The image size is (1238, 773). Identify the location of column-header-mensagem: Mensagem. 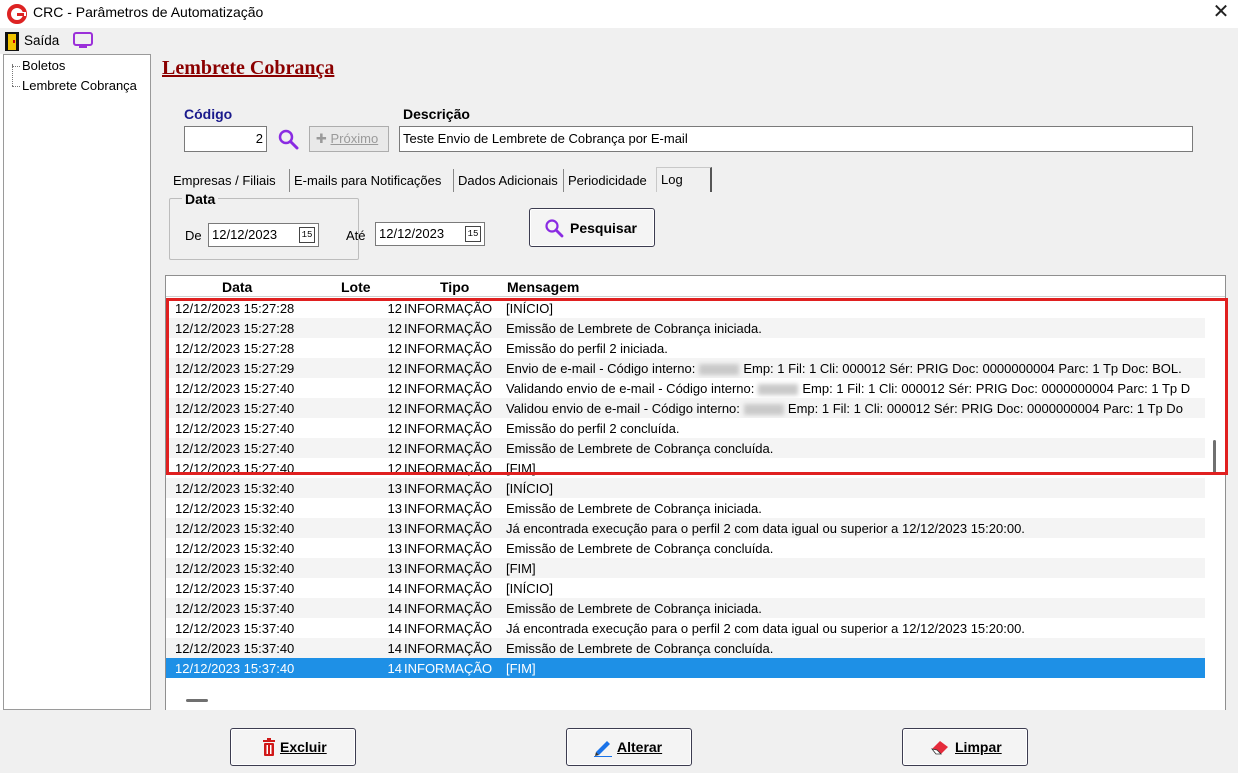
(543, 287).